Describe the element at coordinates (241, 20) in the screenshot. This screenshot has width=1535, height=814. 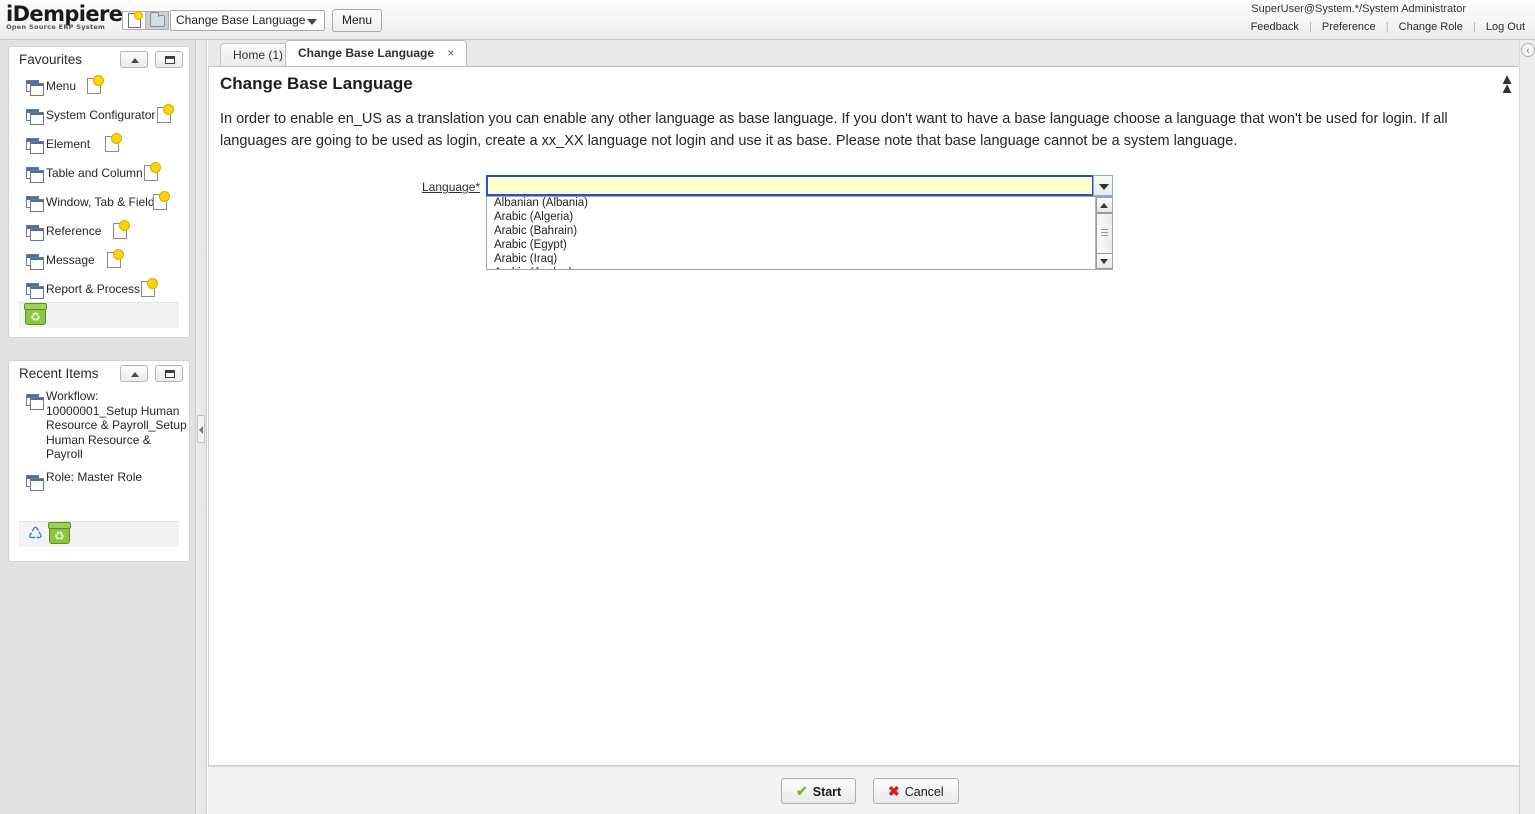
I see `context-window-select-value: Change Base Language` at that location.